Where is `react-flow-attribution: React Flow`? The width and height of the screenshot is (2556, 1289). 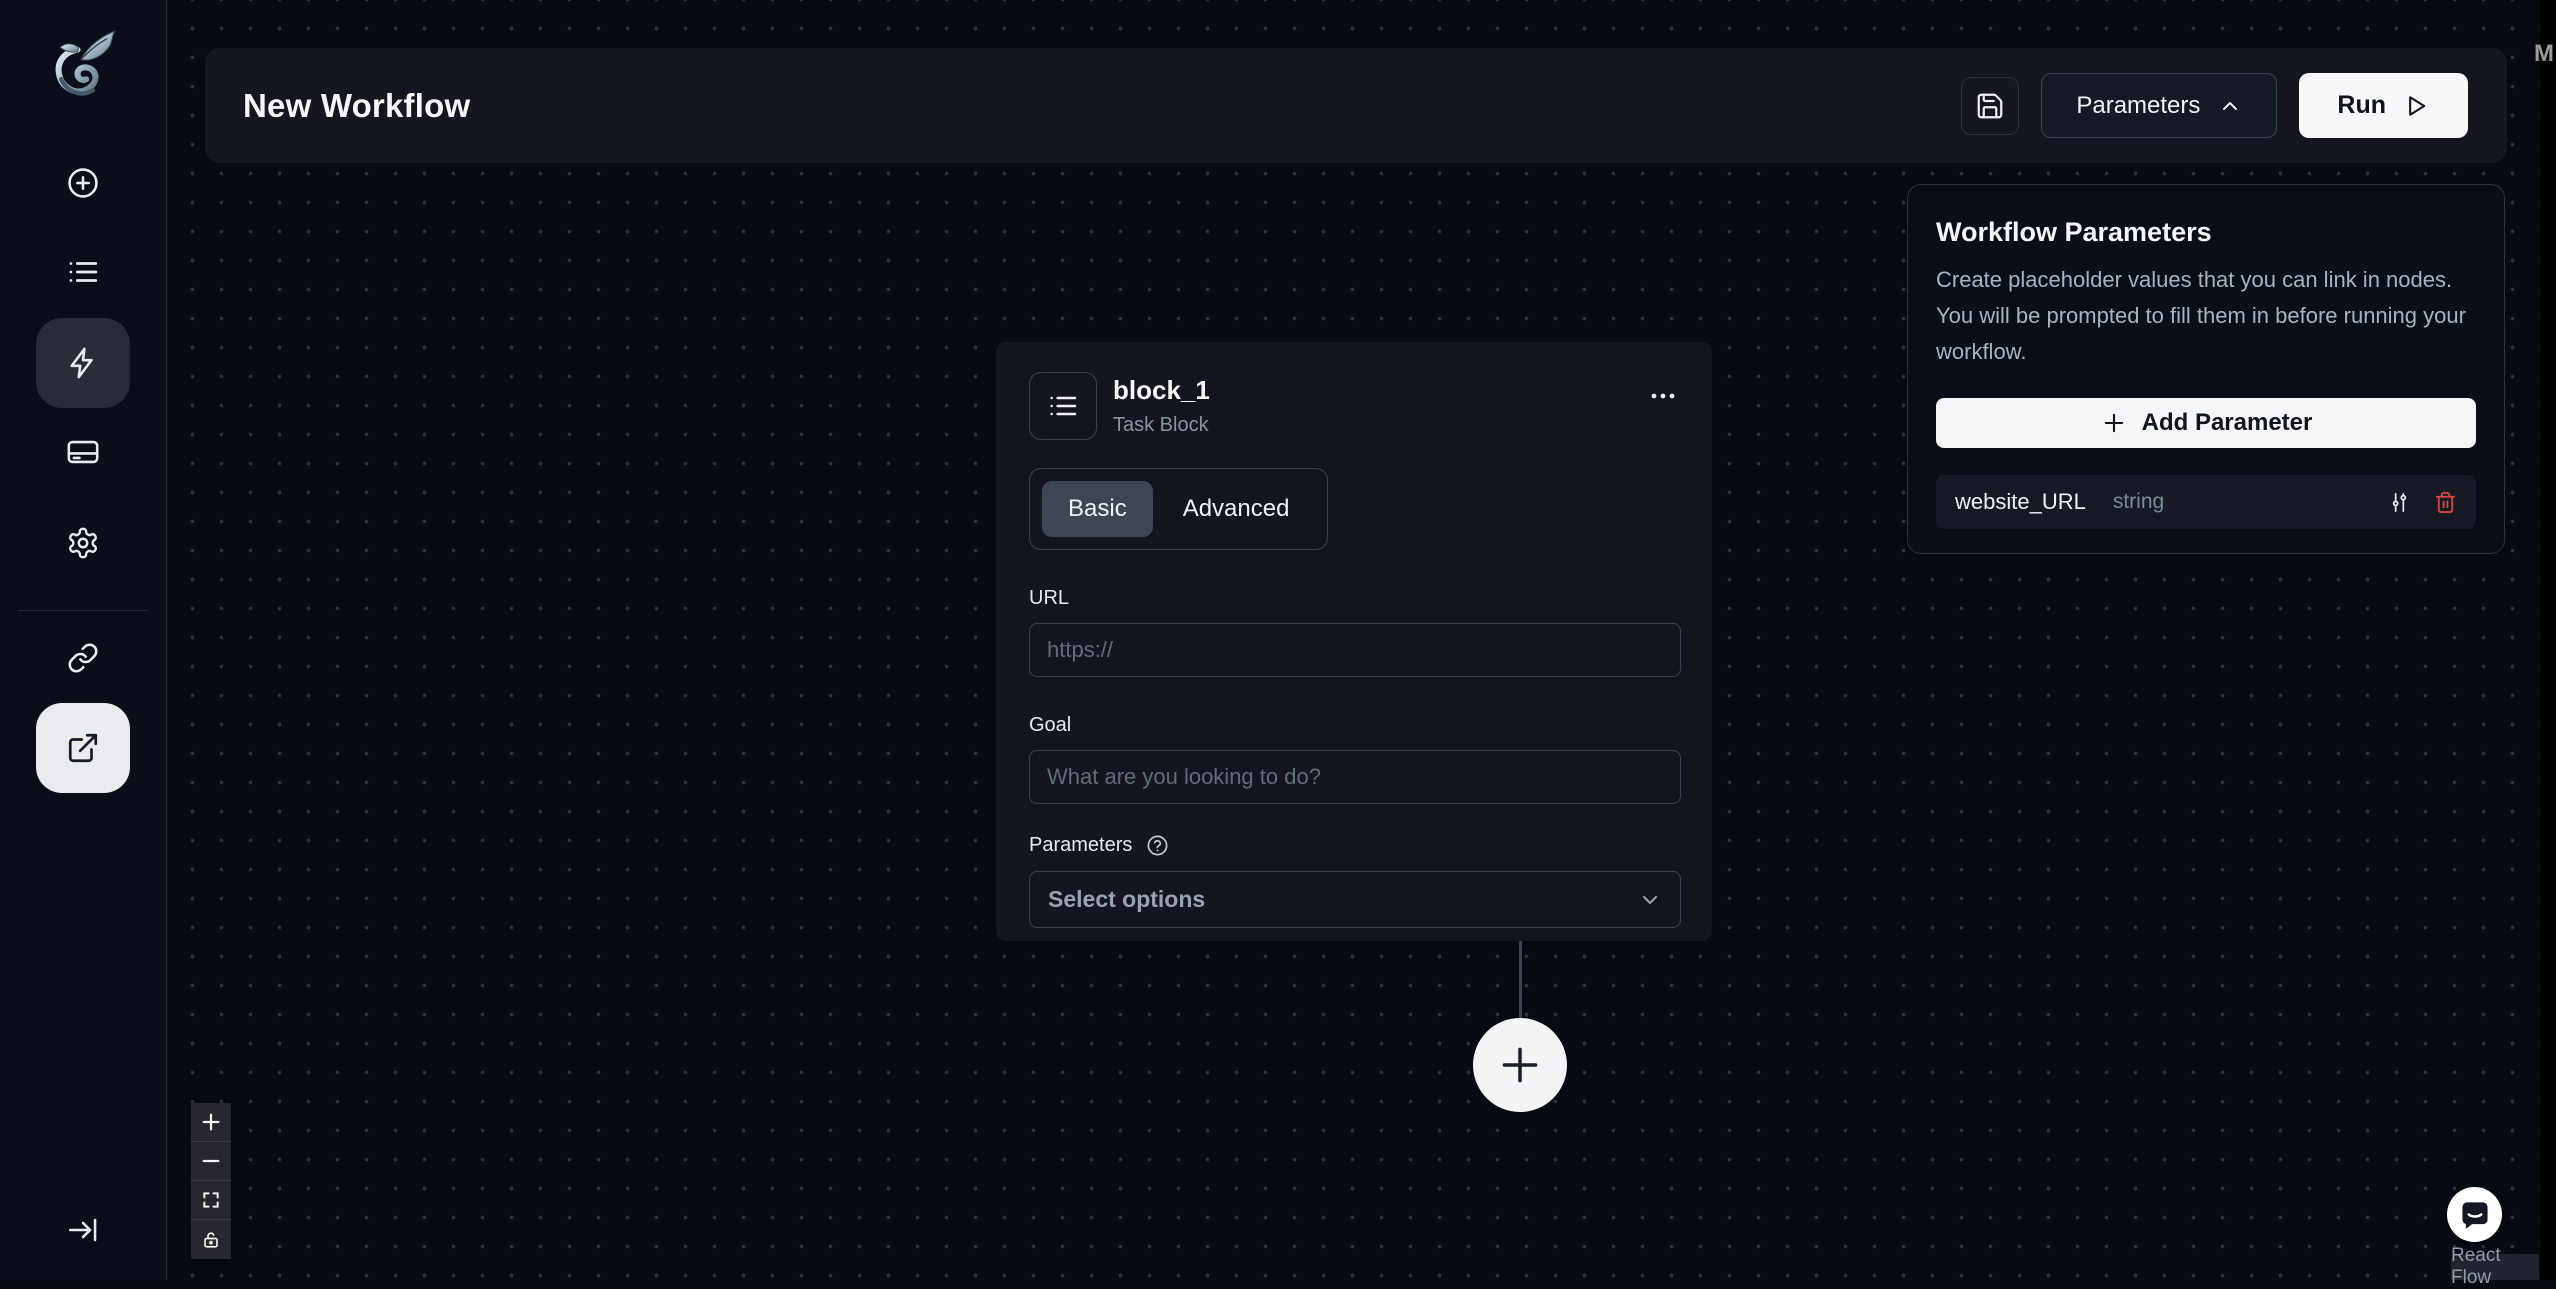 react-flow-attribution: React Flow is located at coordinates (2495, 1266).